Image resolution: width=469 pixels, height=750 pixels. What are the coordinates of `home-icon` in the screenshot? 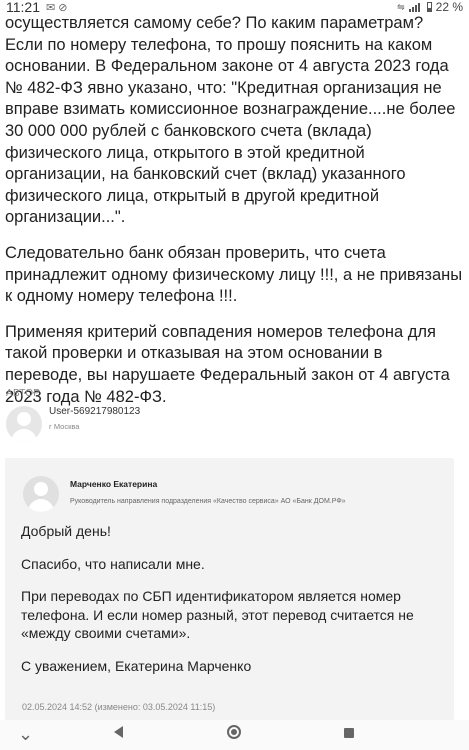 It's located at (234, 732).